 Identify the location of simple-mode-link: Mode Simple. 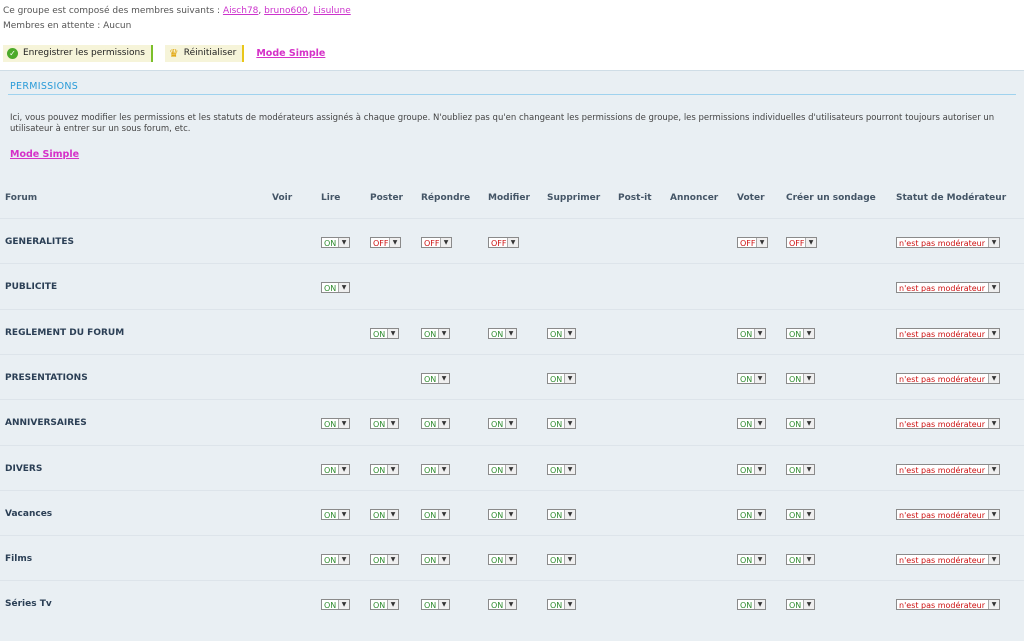
(290, 53).